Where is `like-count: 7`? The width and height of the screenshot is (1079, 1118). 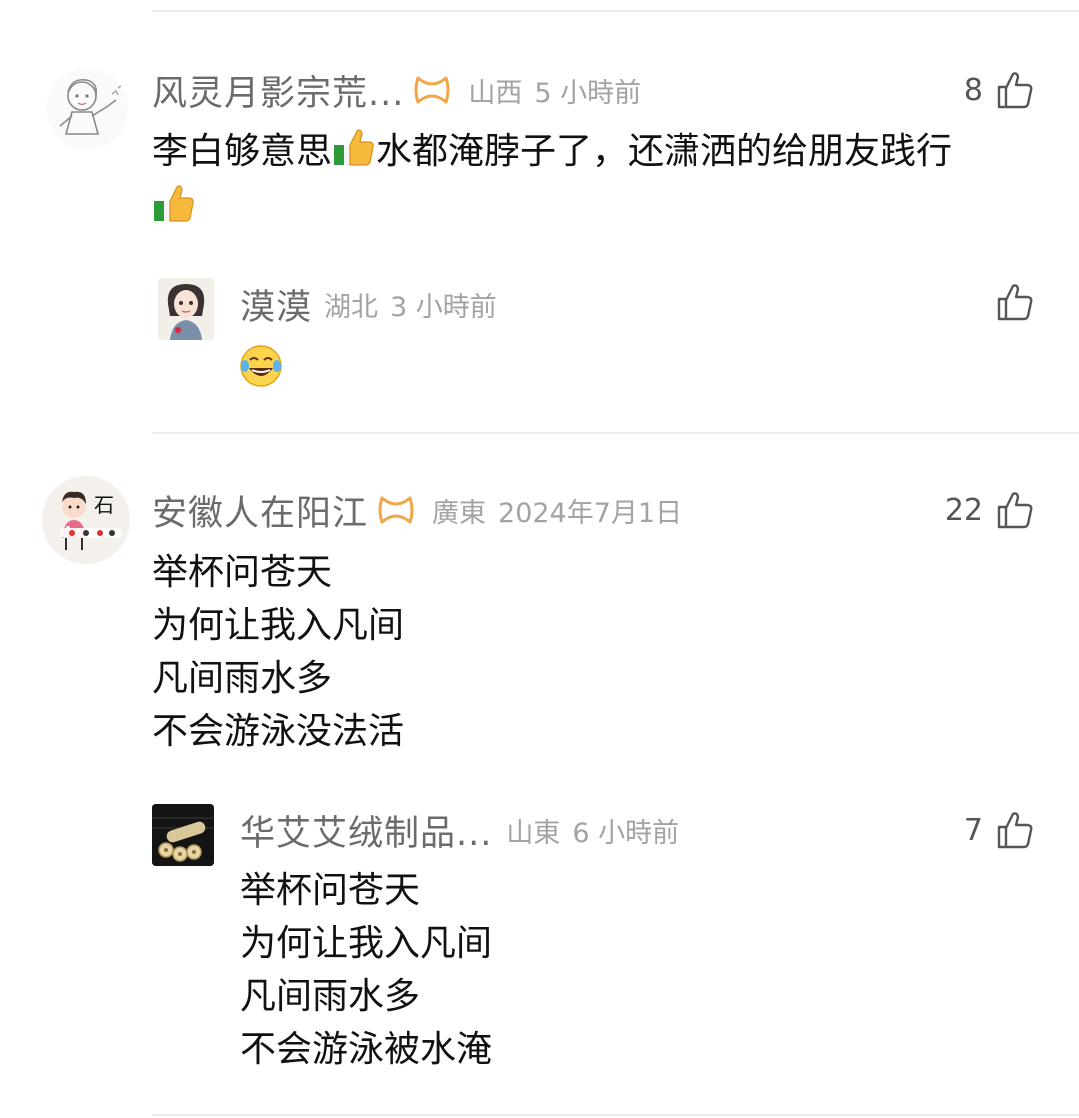
like-count: 7 is located at coordinates (973, 830).